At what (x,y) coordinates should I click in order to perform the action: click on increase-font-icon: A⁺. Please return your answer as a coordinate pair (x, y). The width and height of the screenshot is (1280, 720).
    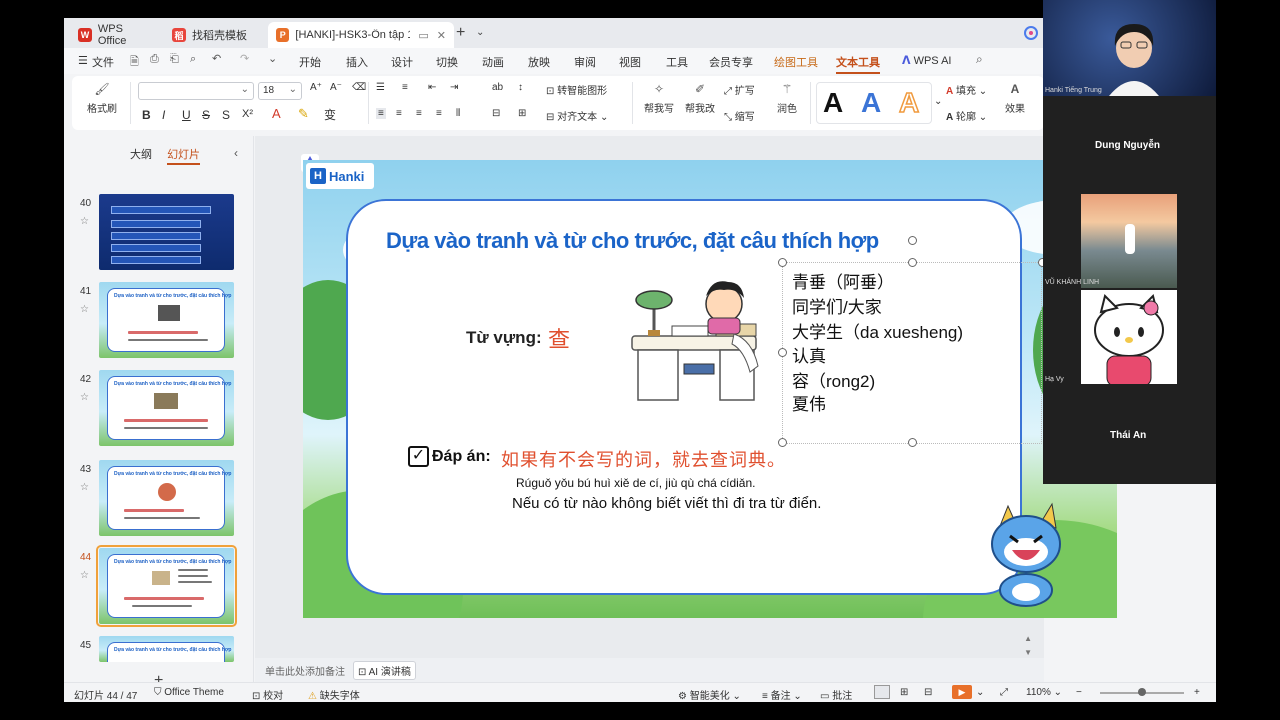
    Looking at the image, I should click on (316, 87).